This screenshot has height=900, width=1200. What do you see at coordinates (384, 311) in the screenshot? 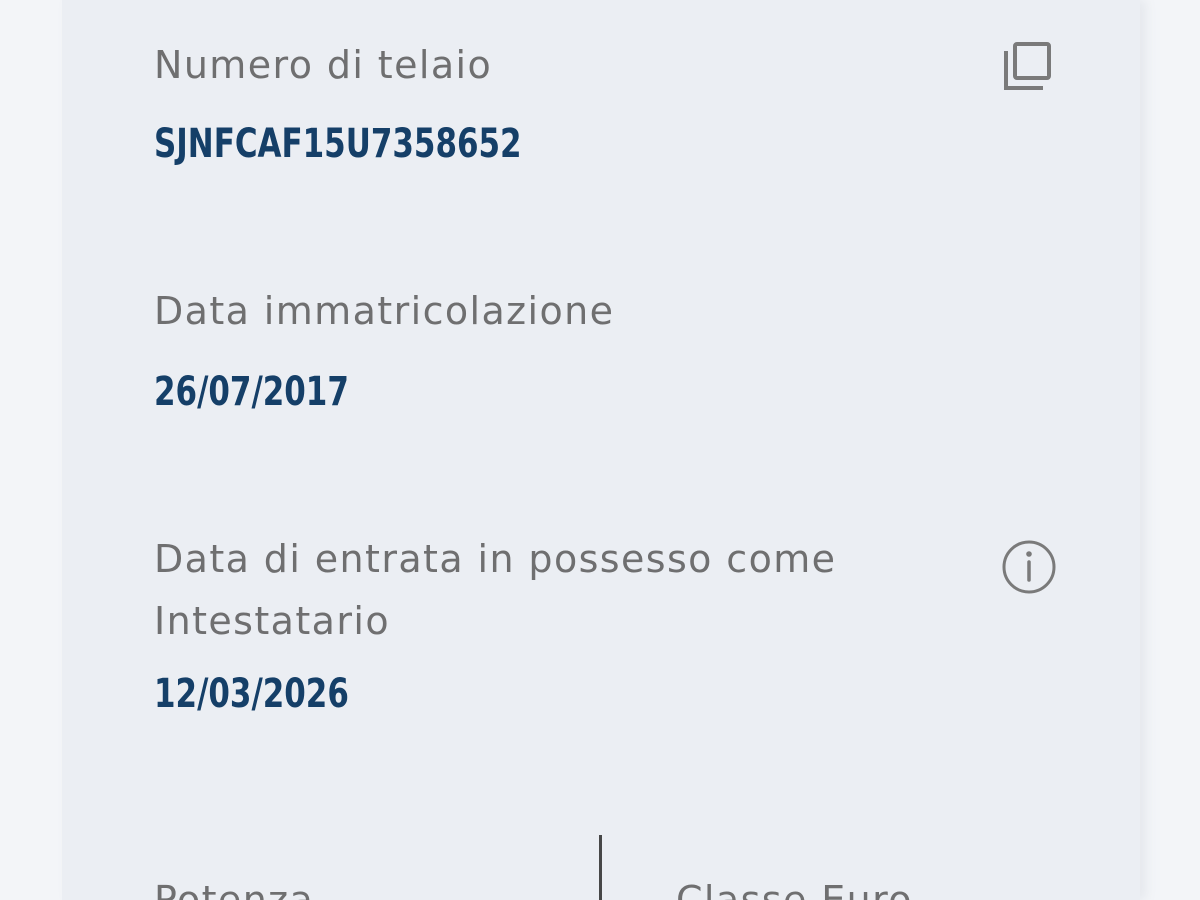
I see `registration-date-label: Data immatricolazione` at bounding box center [384, 311].